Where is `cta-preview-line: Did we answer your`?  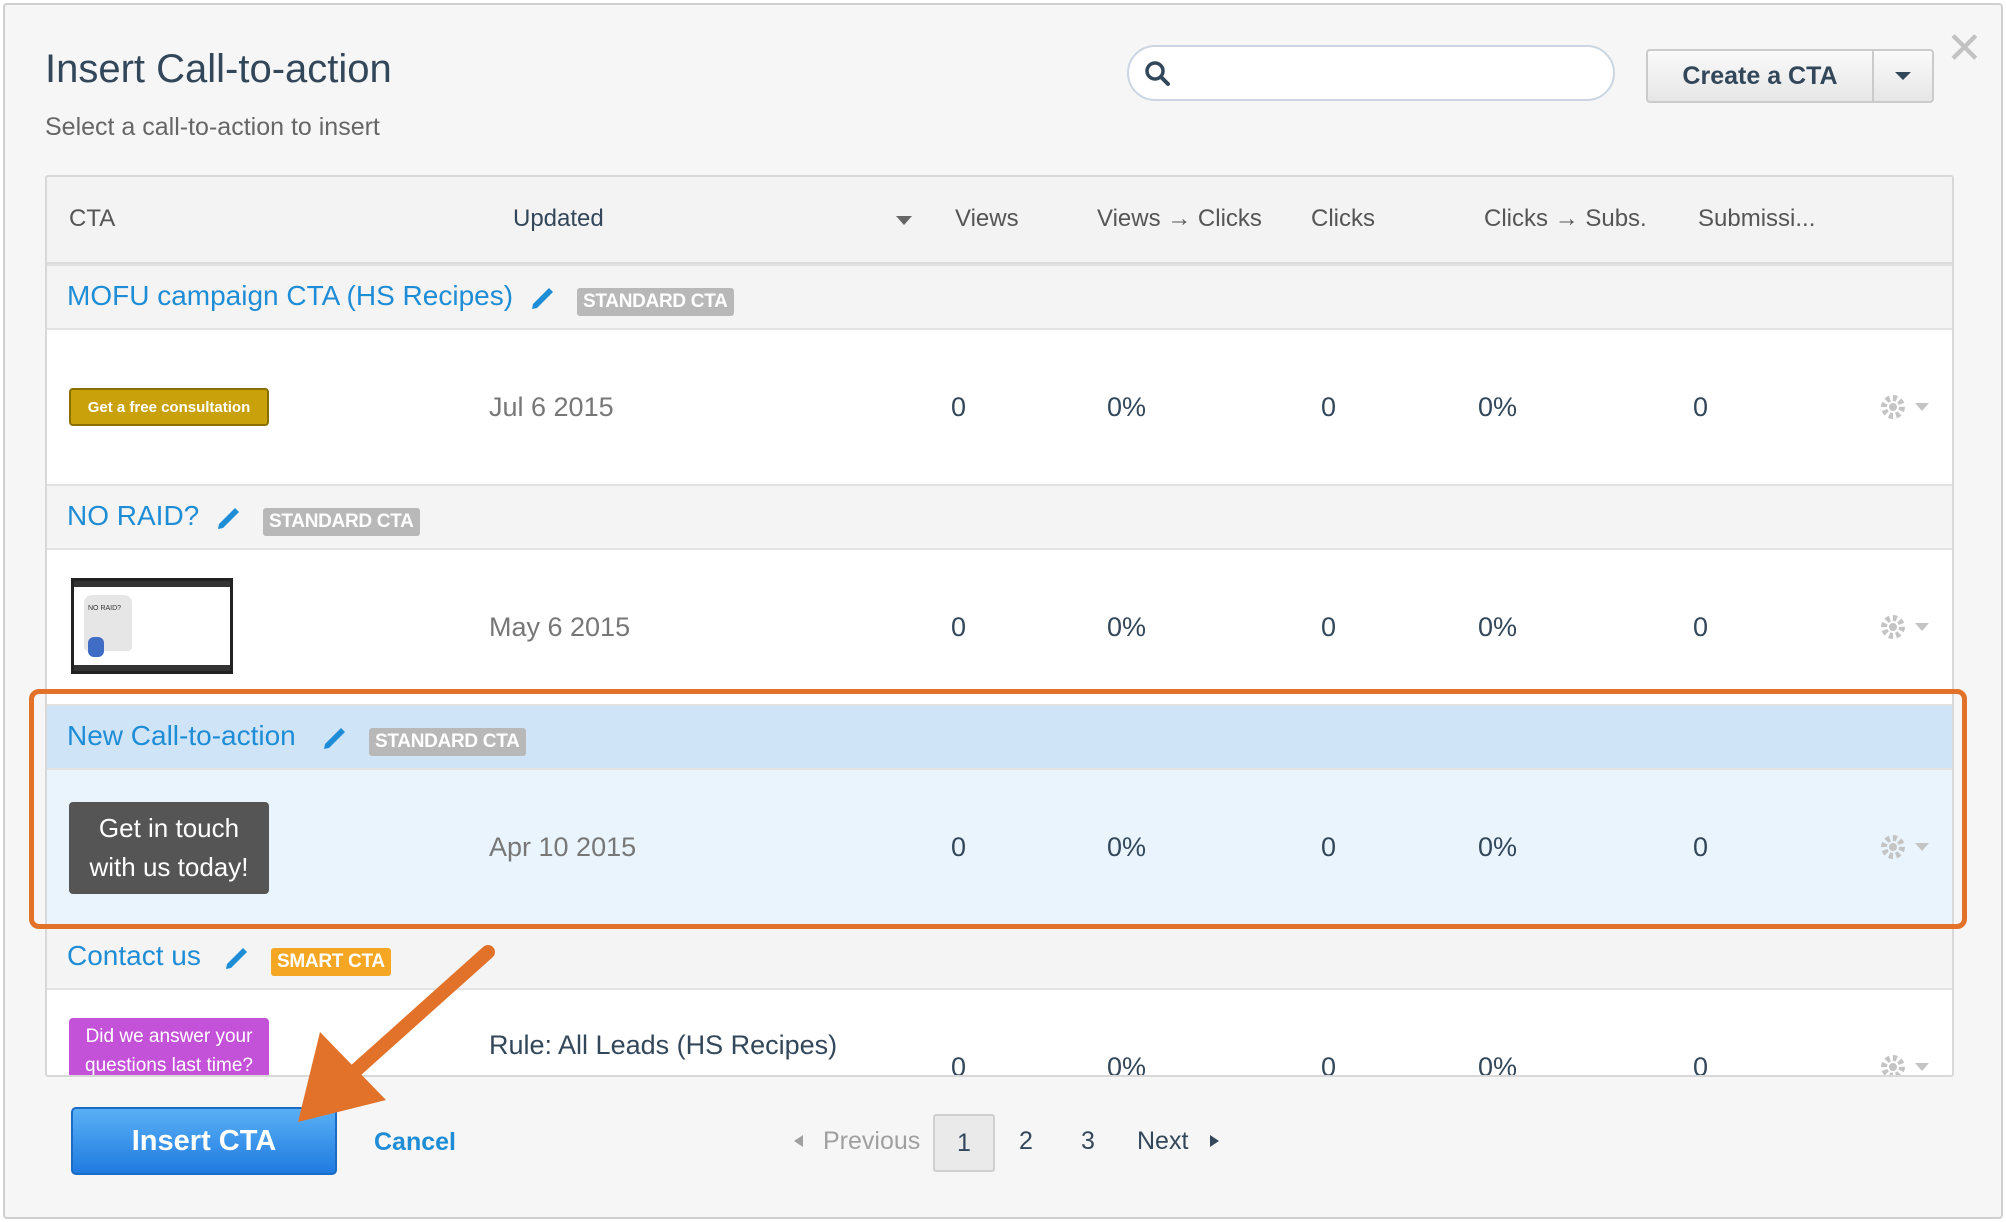
cta-preview-line: Did we answer your is located at coordinates (169, 1036).